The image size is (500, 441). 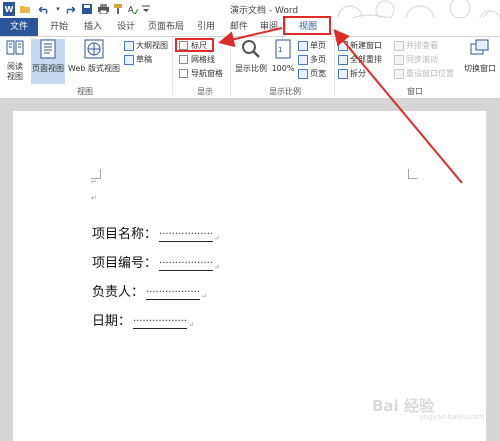 What do you see at coordinates (318, 73) in the screenshot?
I see `page-width-label: 页宽` at bounding box center [318, 73].